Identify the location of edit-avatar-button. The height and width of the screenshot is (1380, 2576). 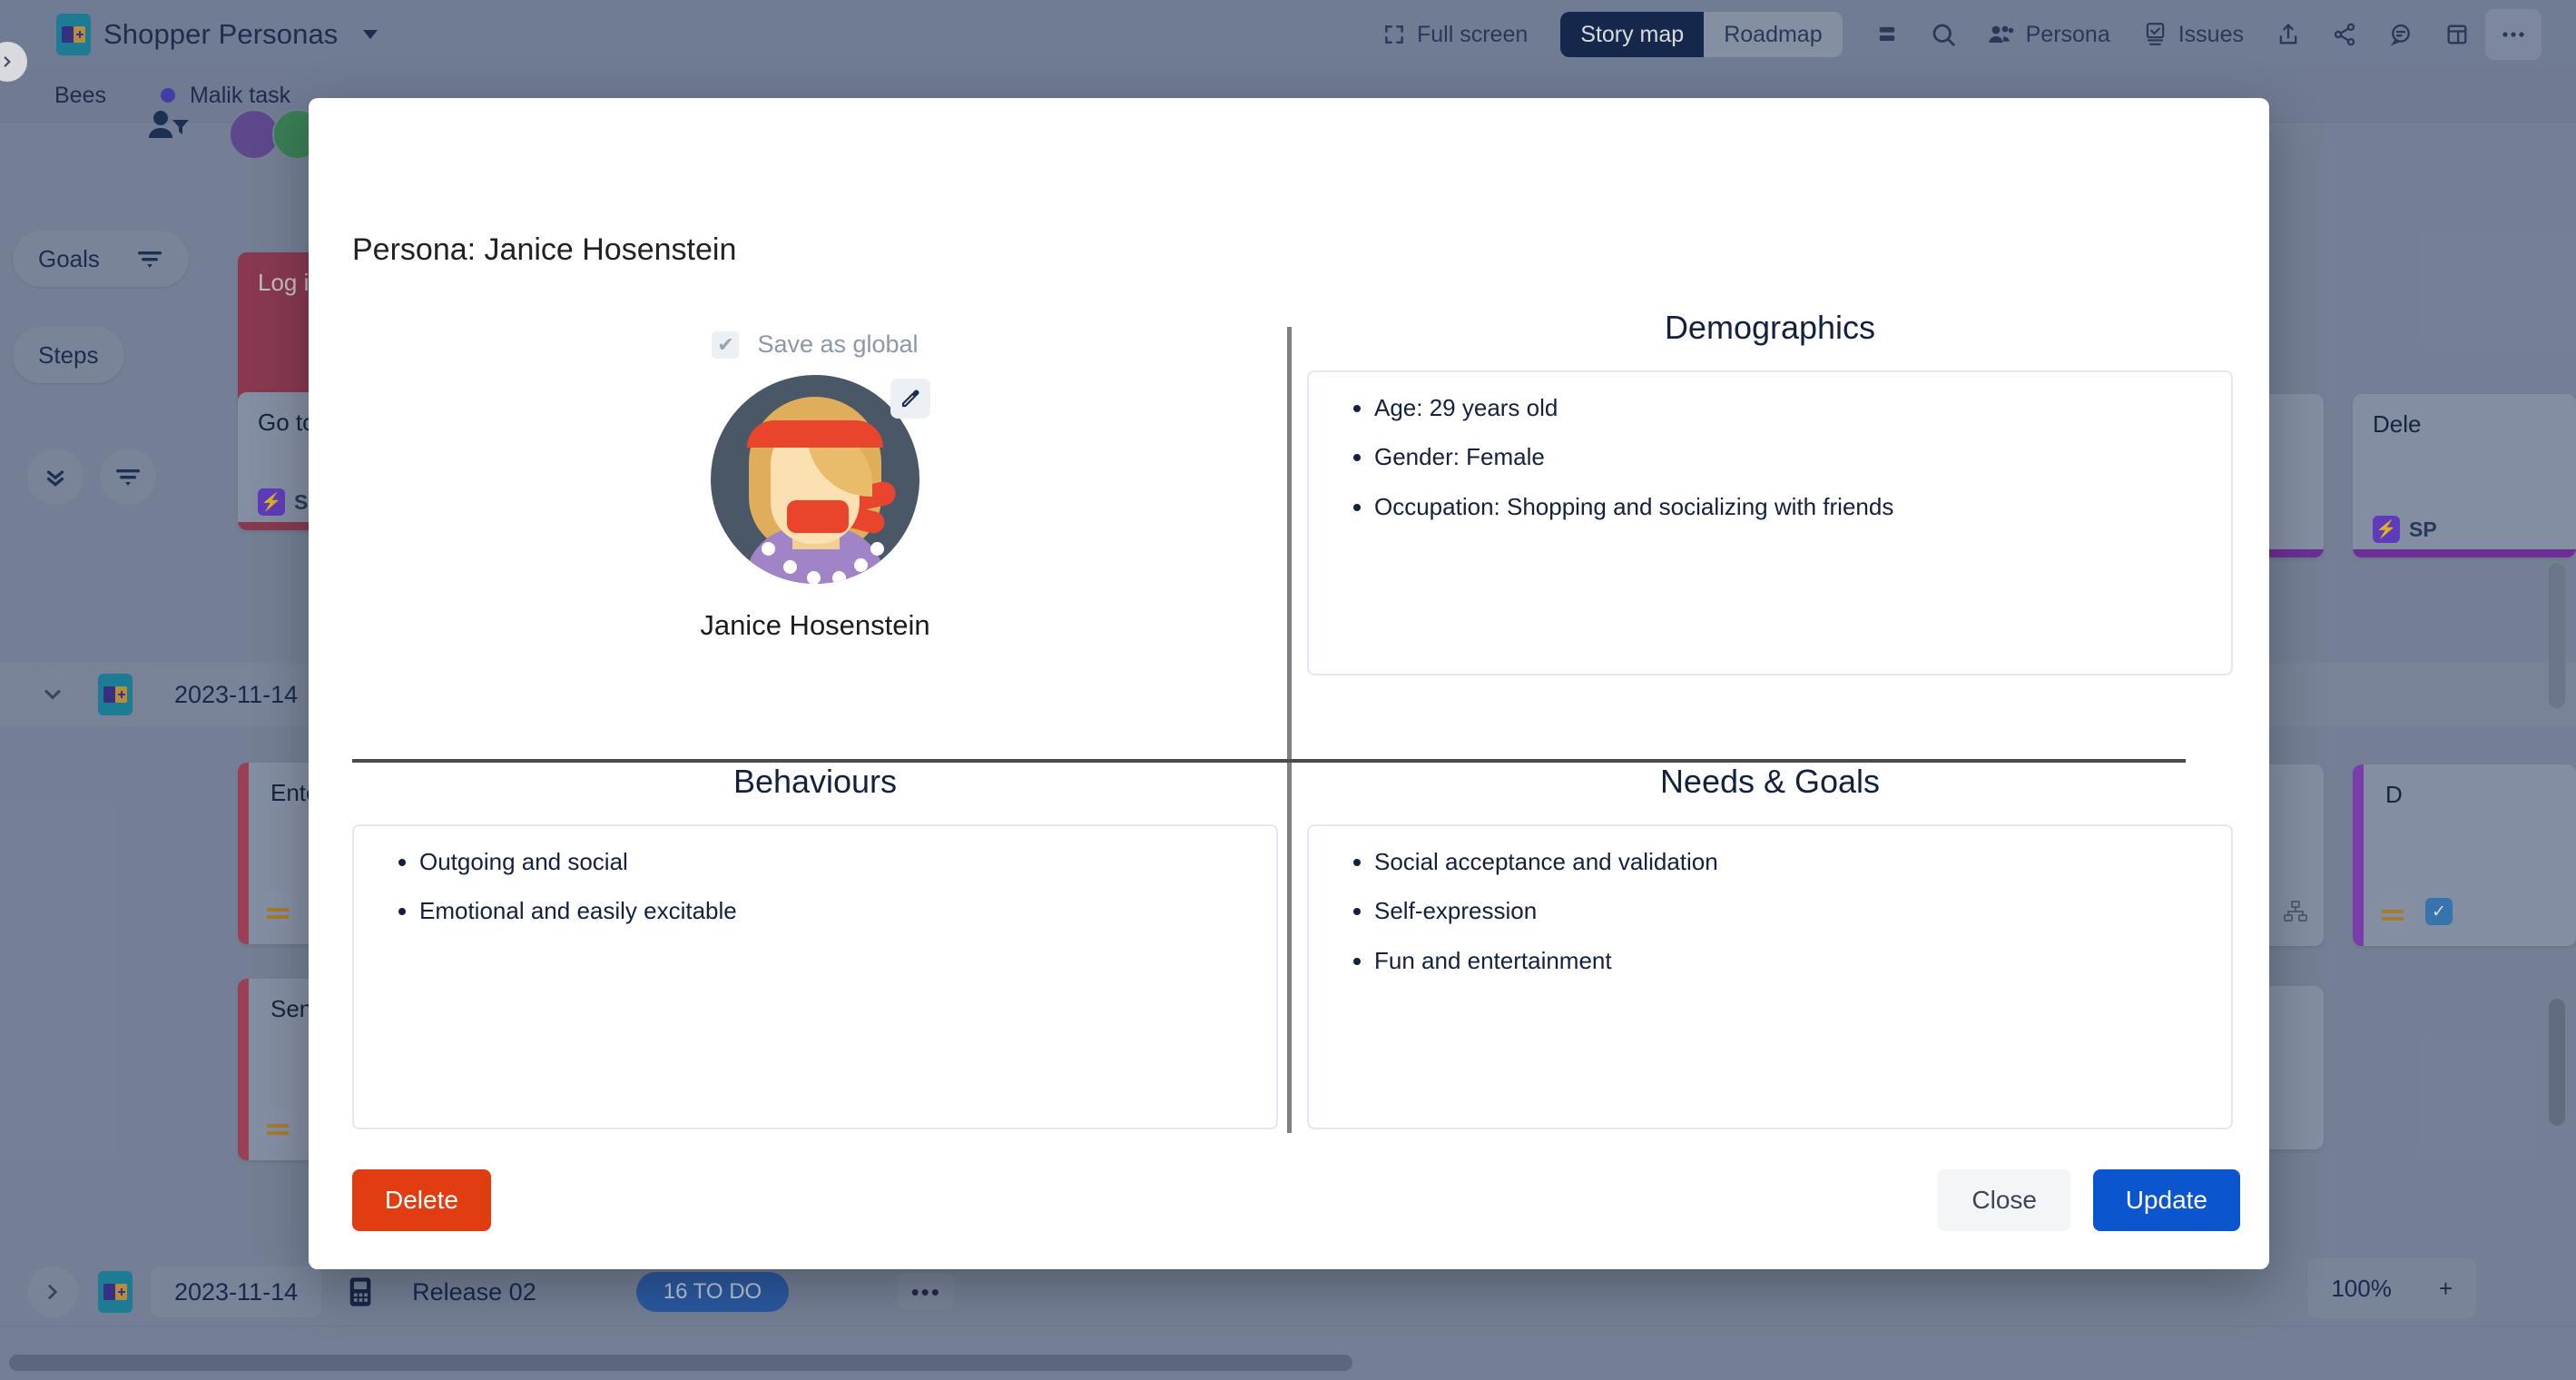
(910, 399).